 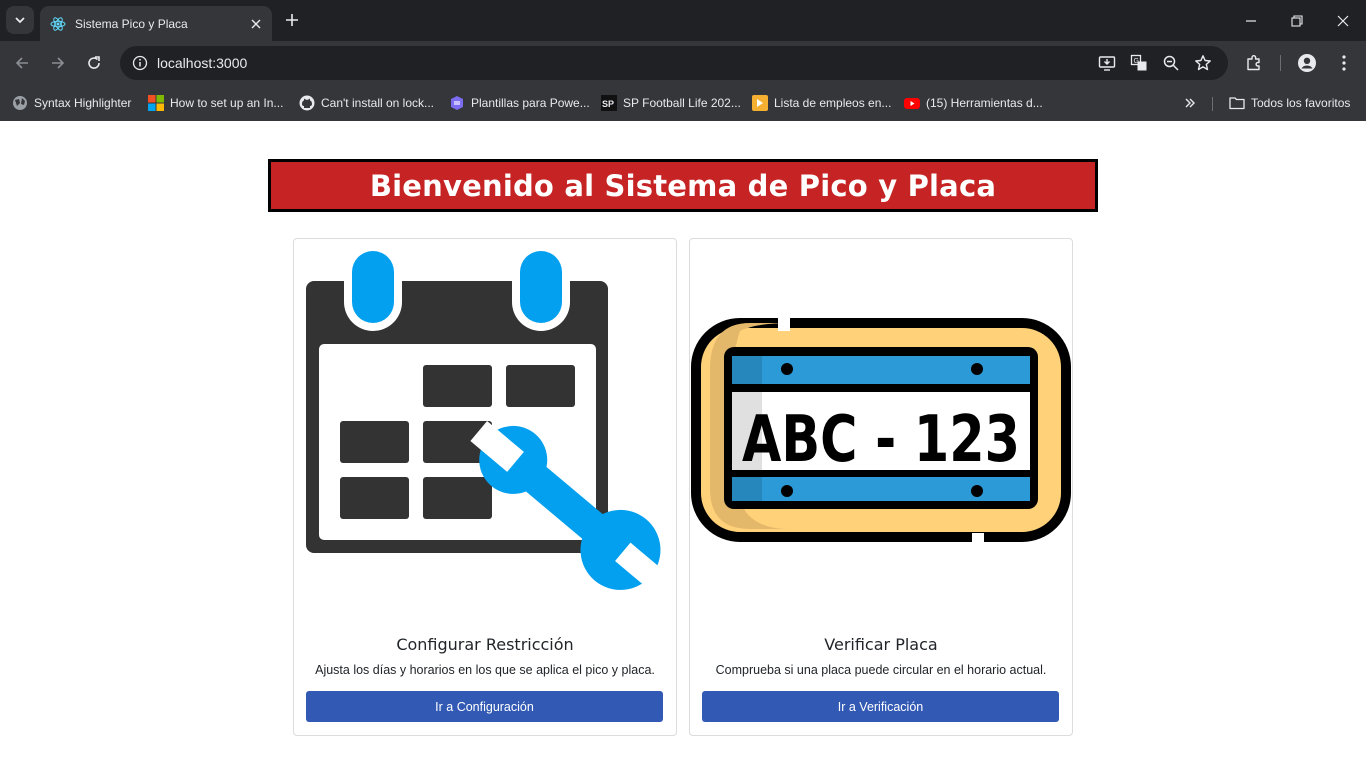 I want to click on bookmark-label: Syntax Highlighter, so click(x=83, y=103).